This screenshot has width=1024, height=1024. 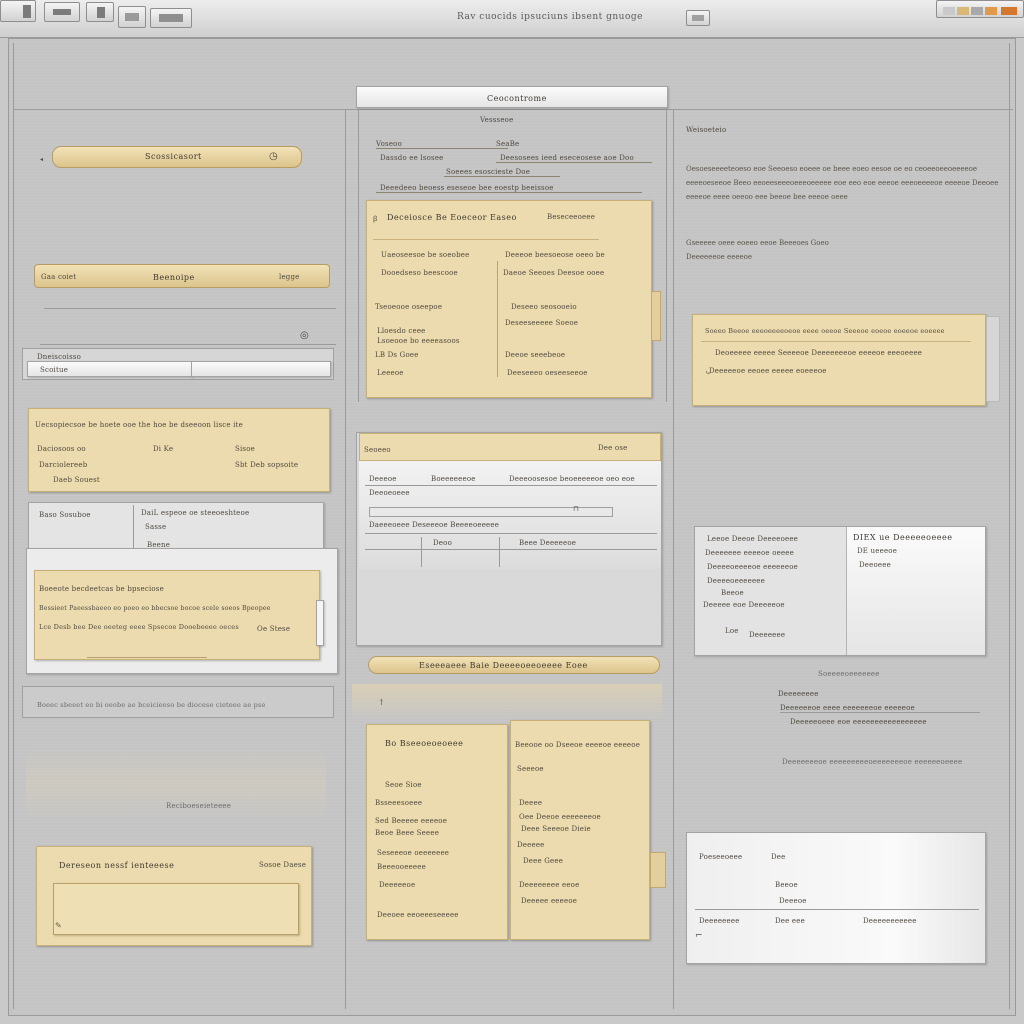 I want to click on window-menu-button, so click(x=18, y=11).